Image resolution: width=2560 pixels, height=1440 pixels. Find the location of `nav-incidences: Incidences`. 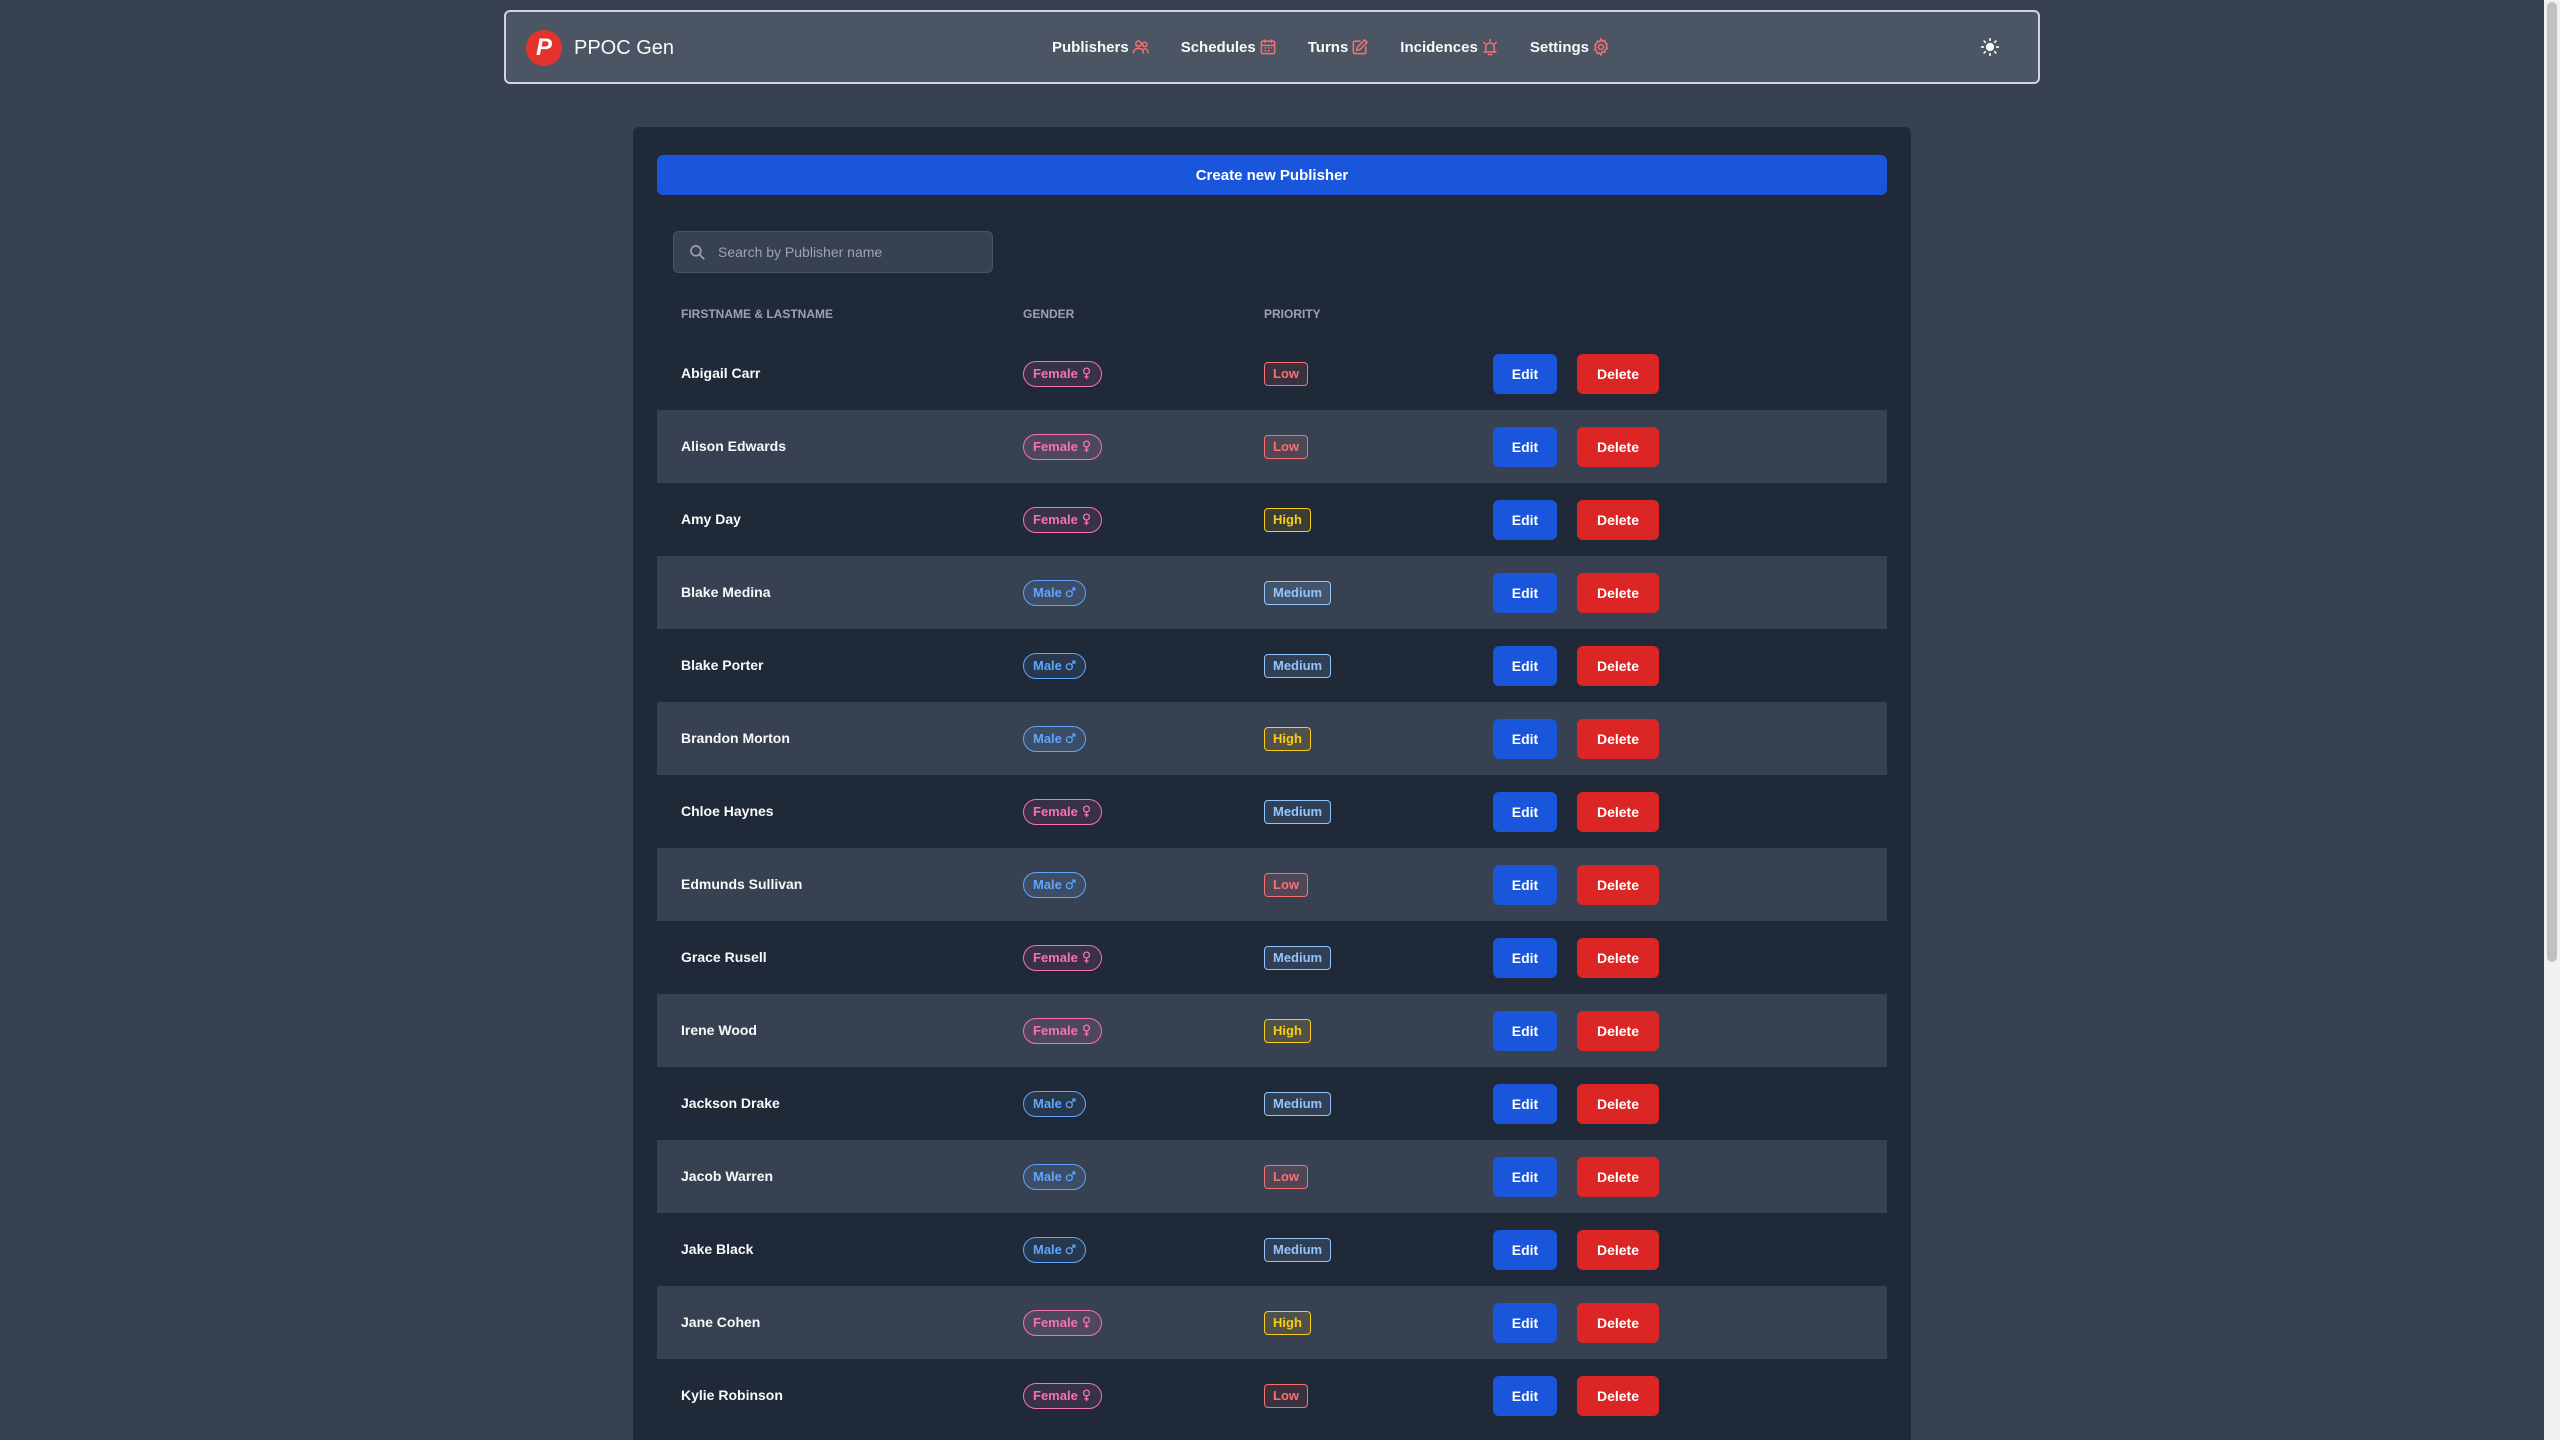

nav-incidences: Incidences is located at coordinates (1450, 47).